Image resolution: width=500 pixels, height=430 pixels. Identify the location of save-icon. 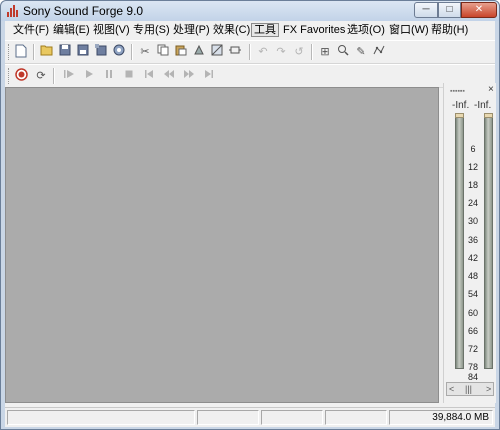
(65, 52).